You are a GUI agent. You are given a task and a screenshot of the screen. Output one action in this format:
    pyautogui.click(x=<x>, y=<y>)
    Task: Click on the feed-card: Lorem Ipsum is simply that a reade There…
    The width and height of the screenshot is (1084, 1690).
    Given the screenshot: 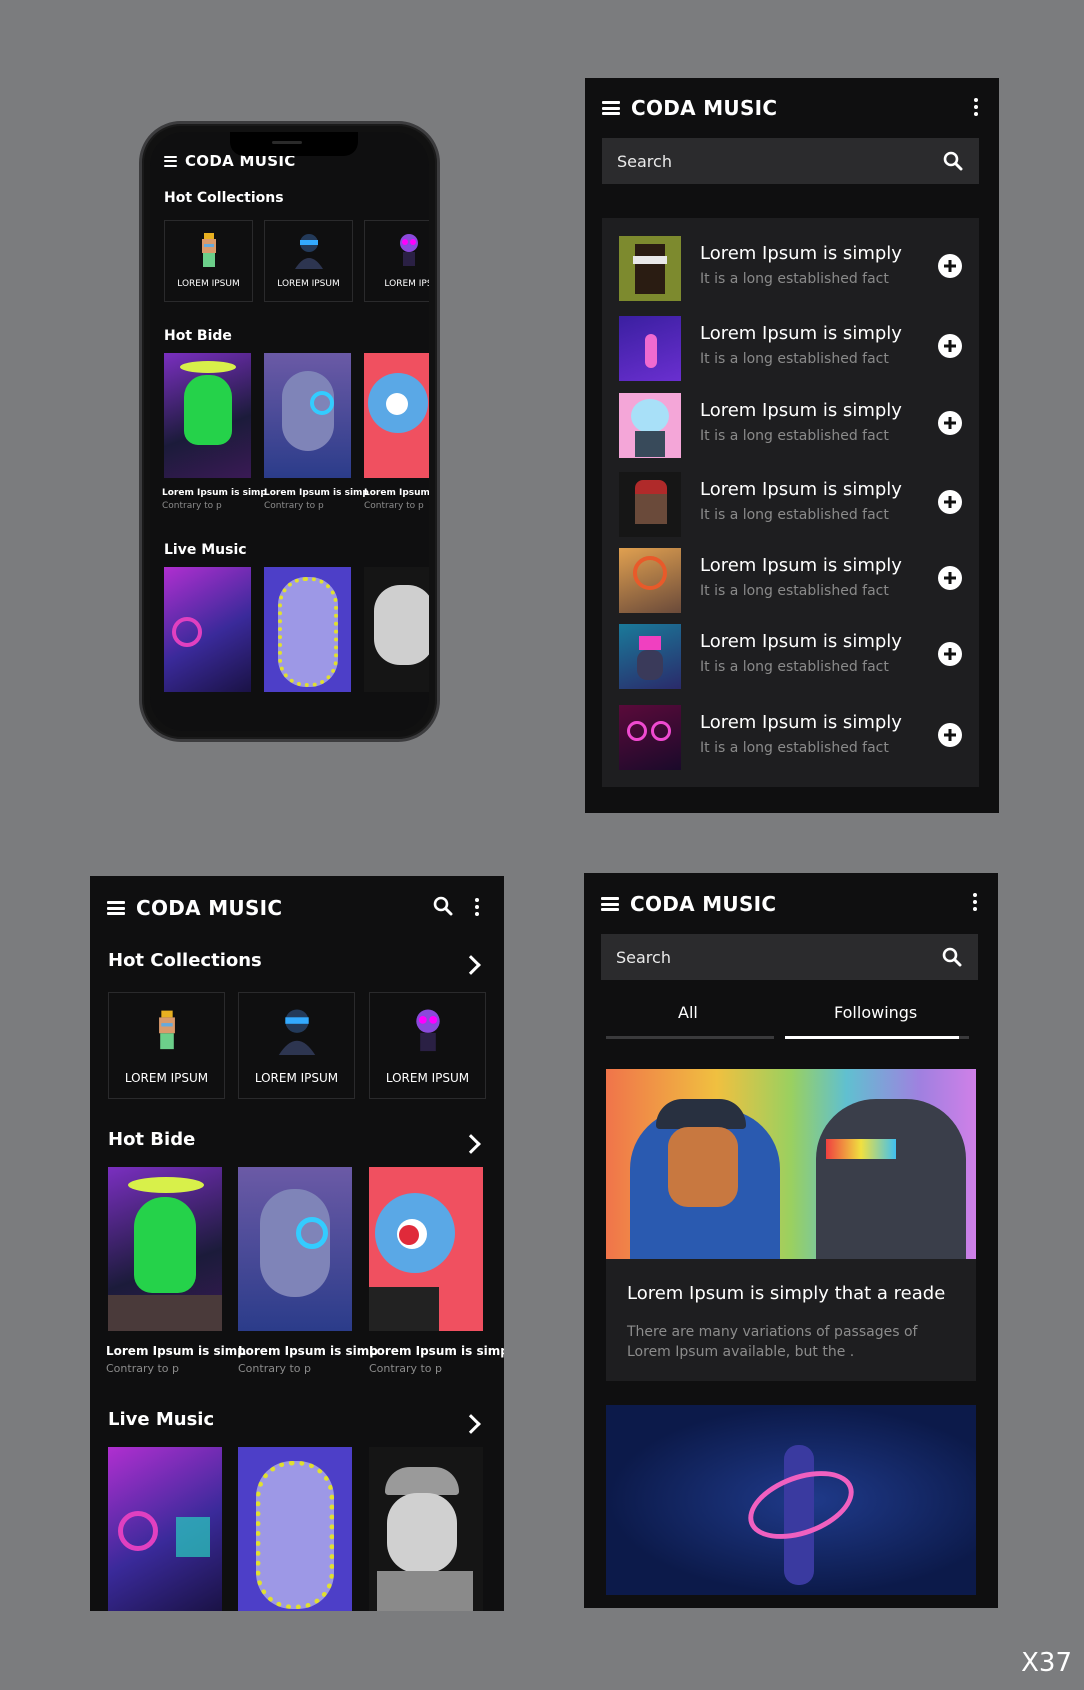 What is the action you would take?
    pyautogui.click(x=791, y=1225)
    